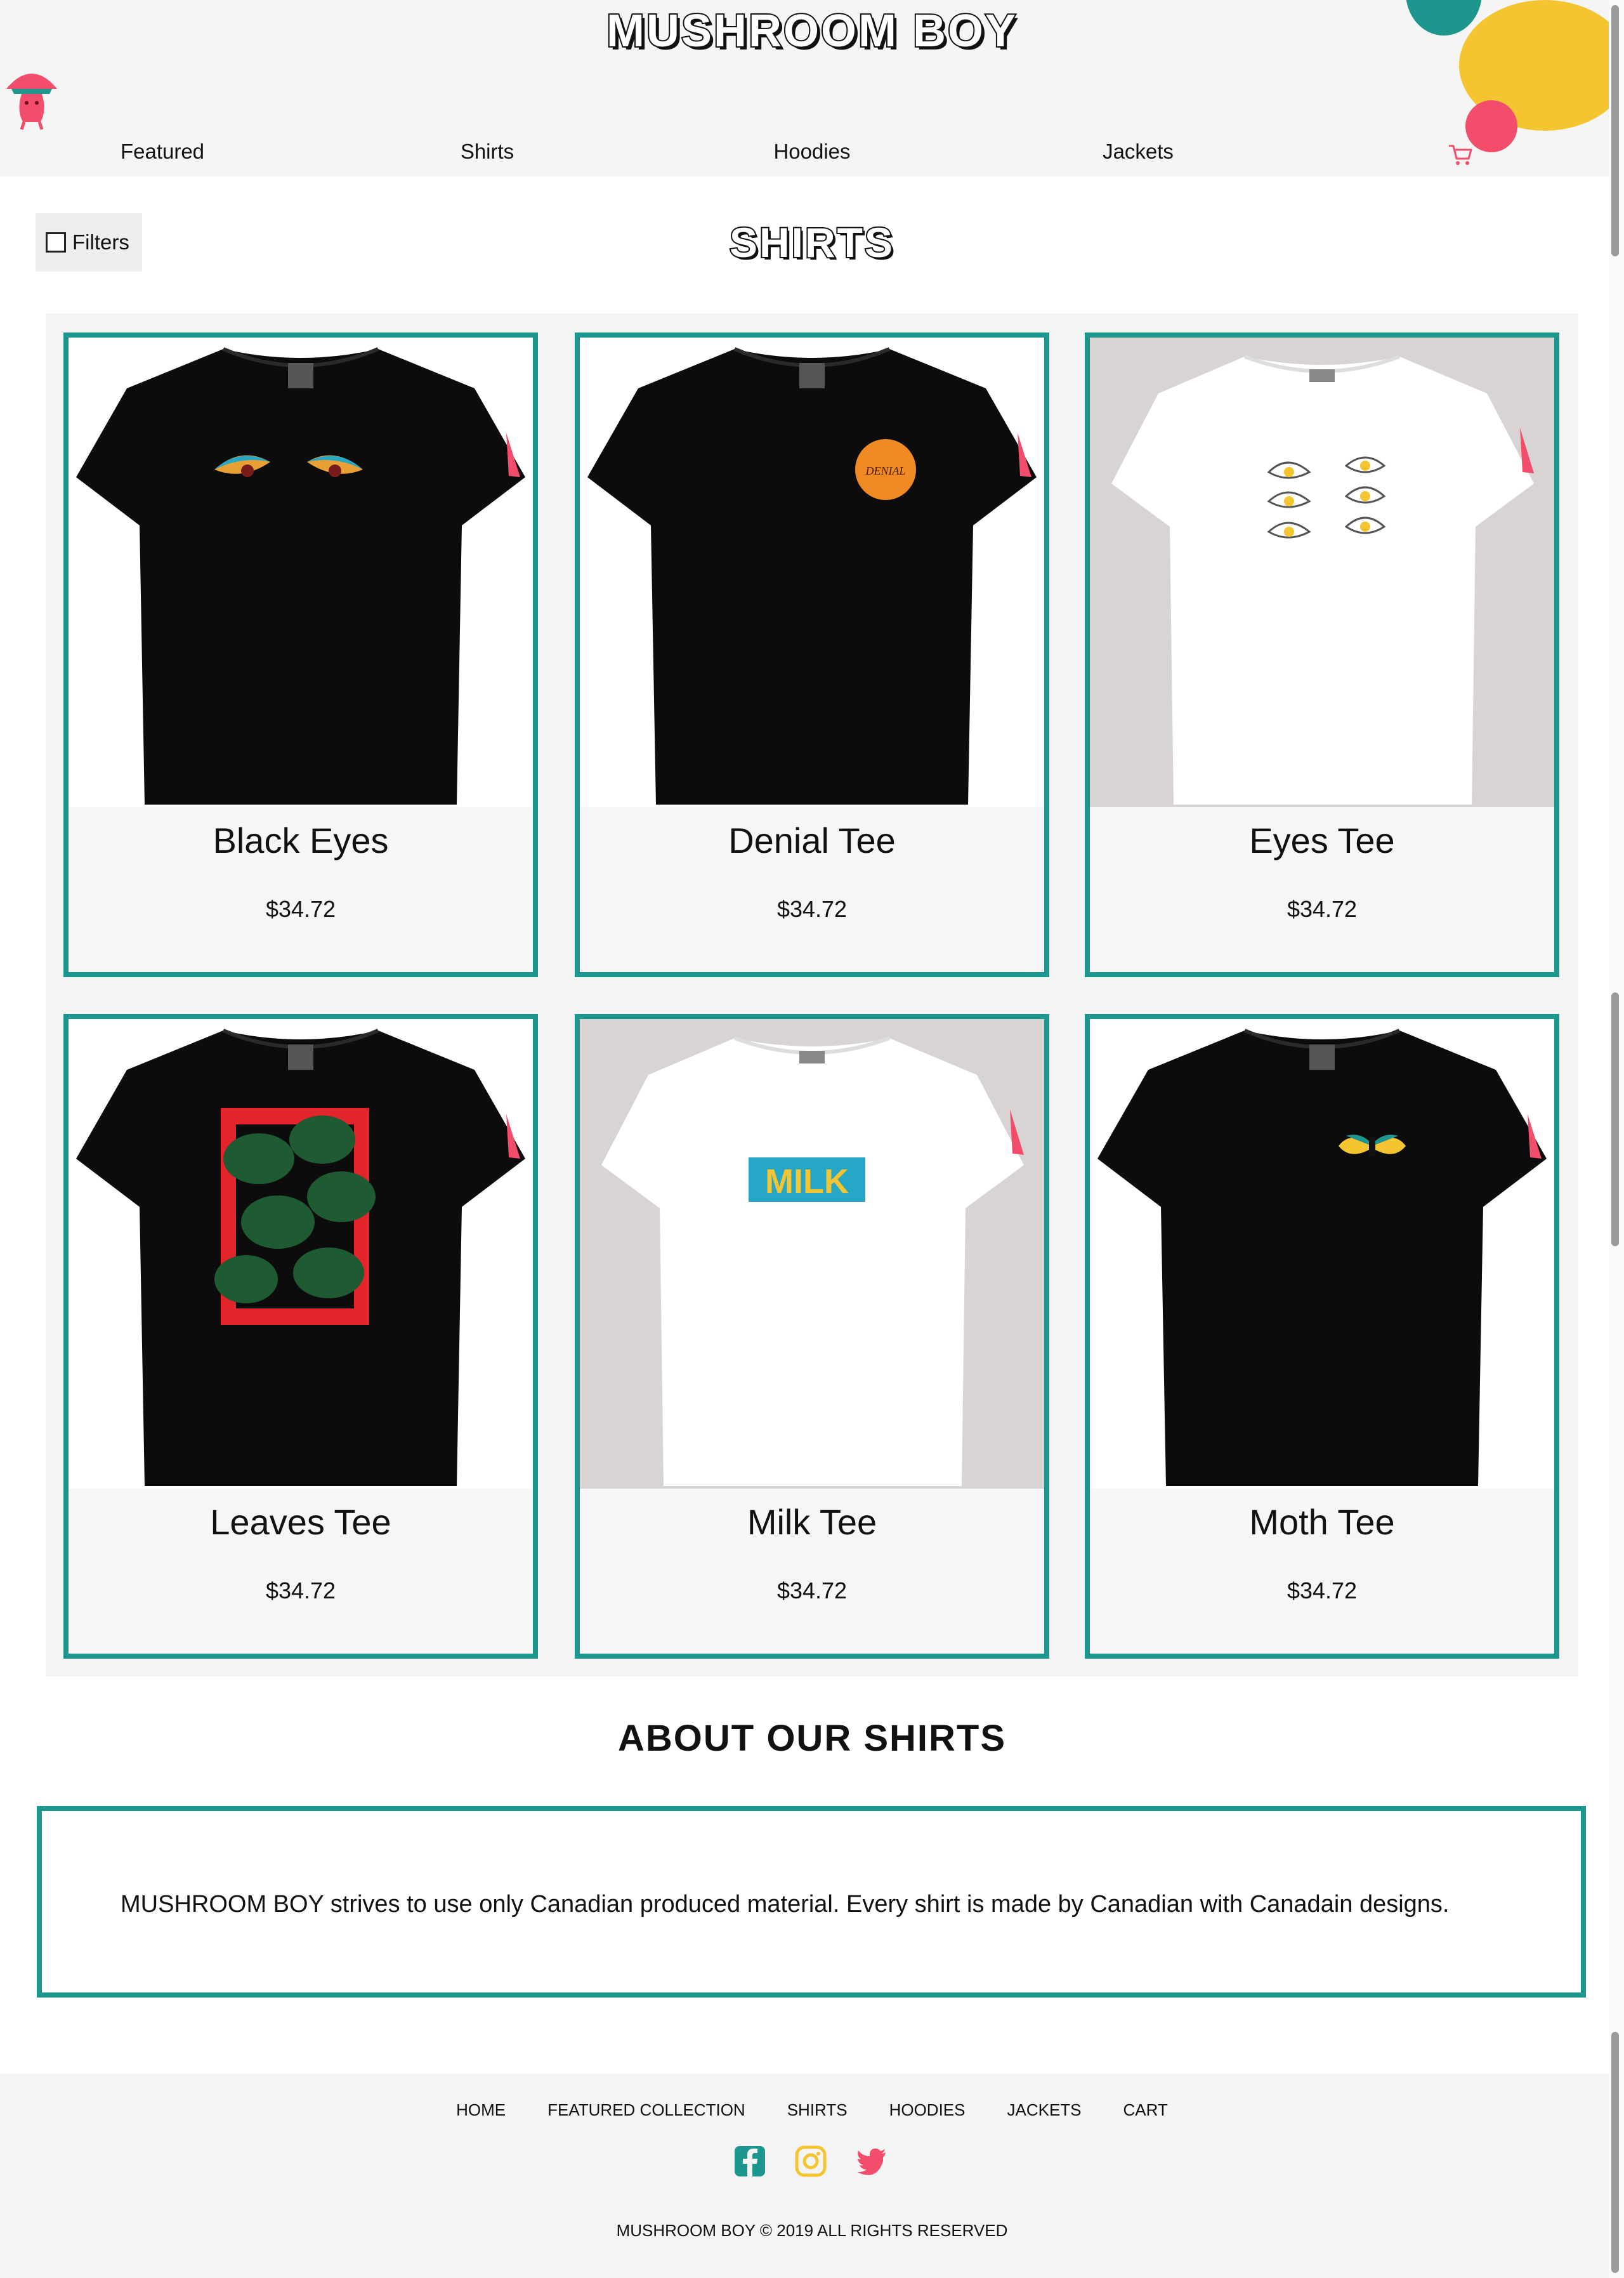  I want to click on product-image: MILK, so click(812, 1254).